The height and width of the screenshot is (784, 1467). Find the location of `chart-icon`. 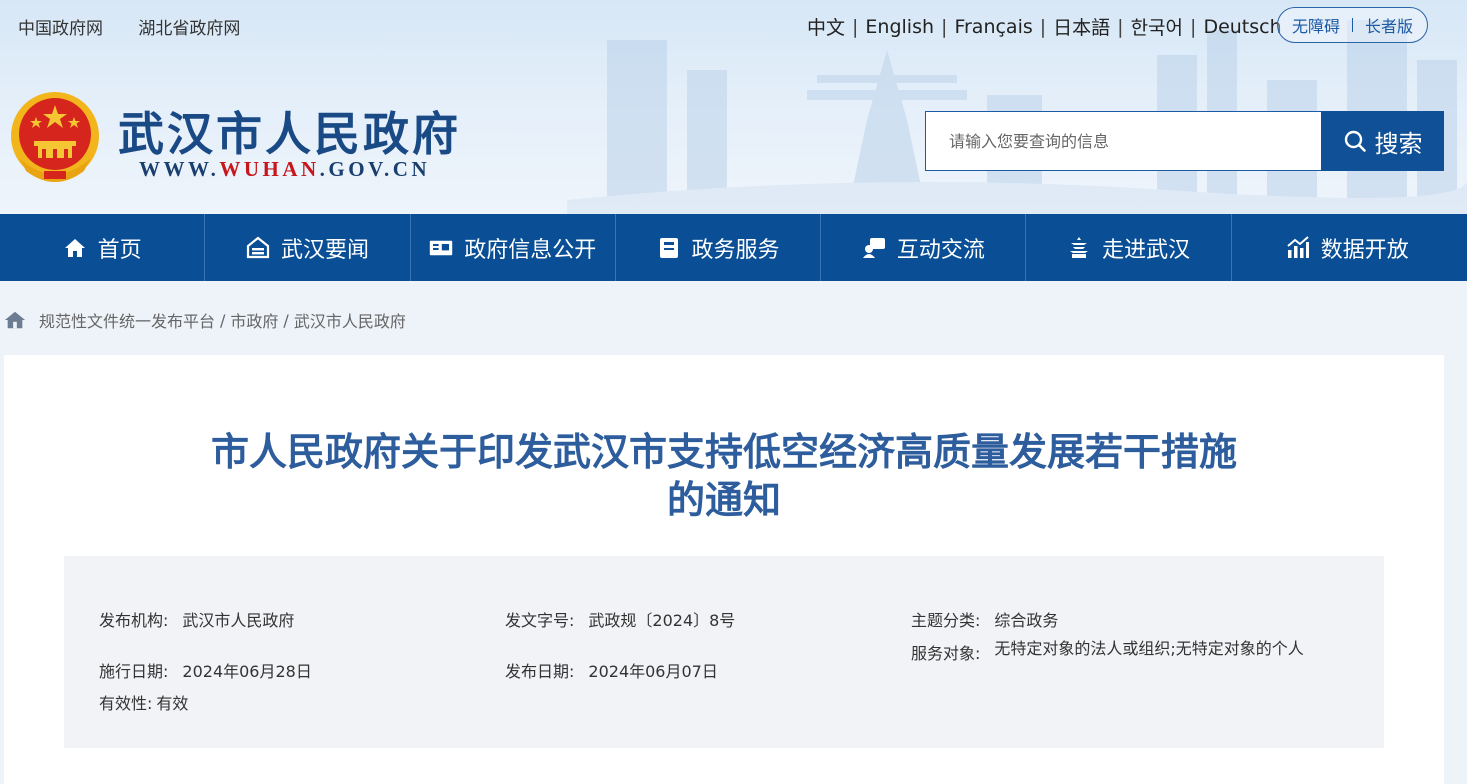

chart-icon is located at coordinates (1298, 246).